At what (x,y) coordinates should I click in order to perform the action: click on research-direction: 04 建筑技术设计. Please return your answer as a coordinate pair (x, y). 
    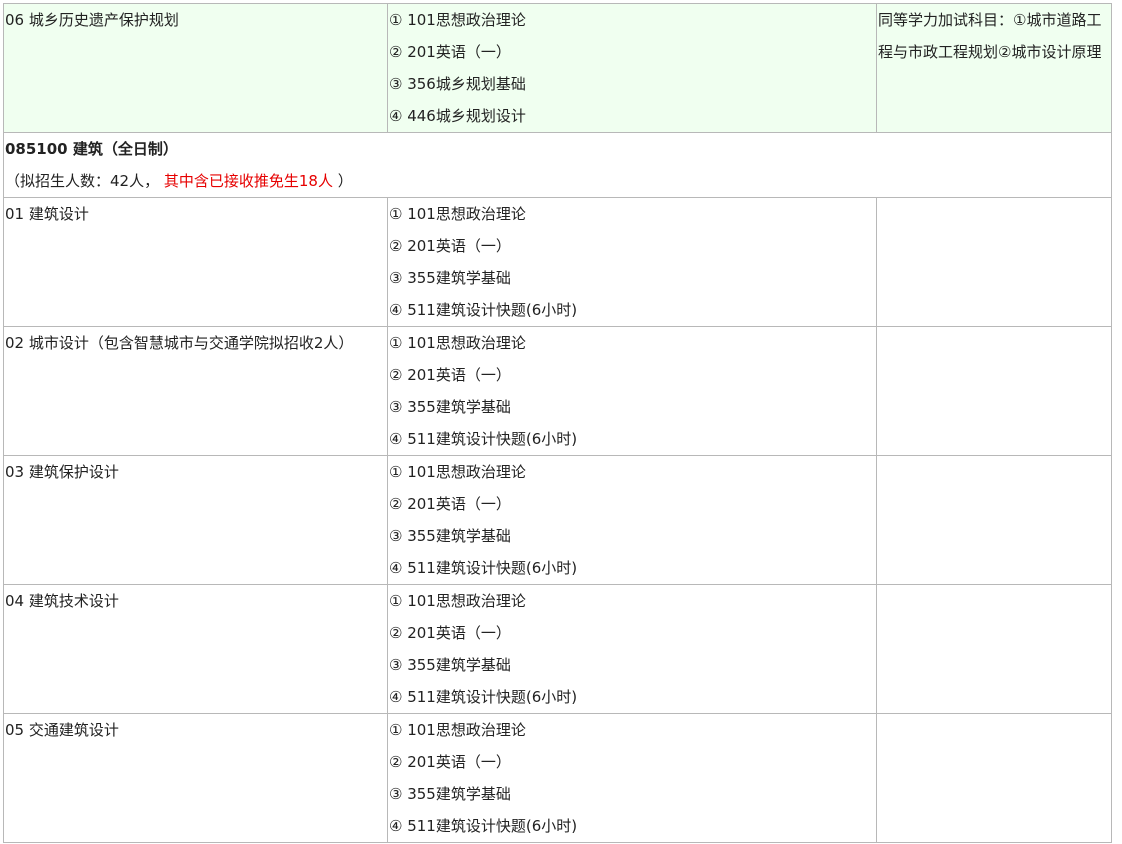
    Looking at the image, I should click on (195, 649).